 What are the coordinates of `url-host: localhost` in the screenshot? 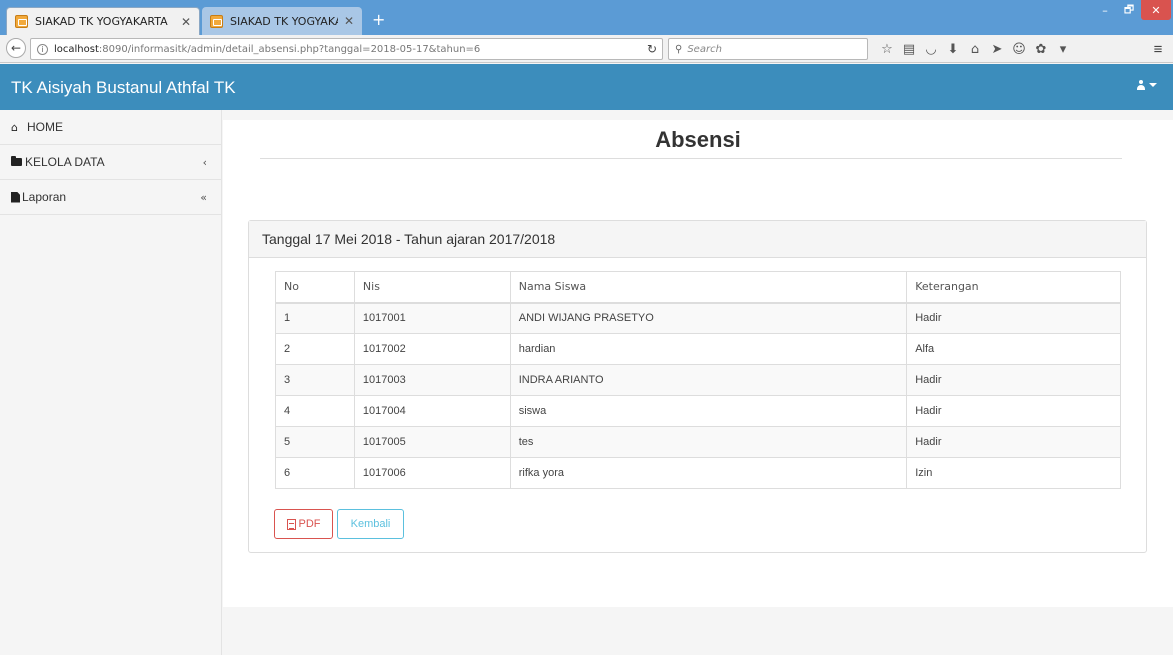 It's located at (76, 49).